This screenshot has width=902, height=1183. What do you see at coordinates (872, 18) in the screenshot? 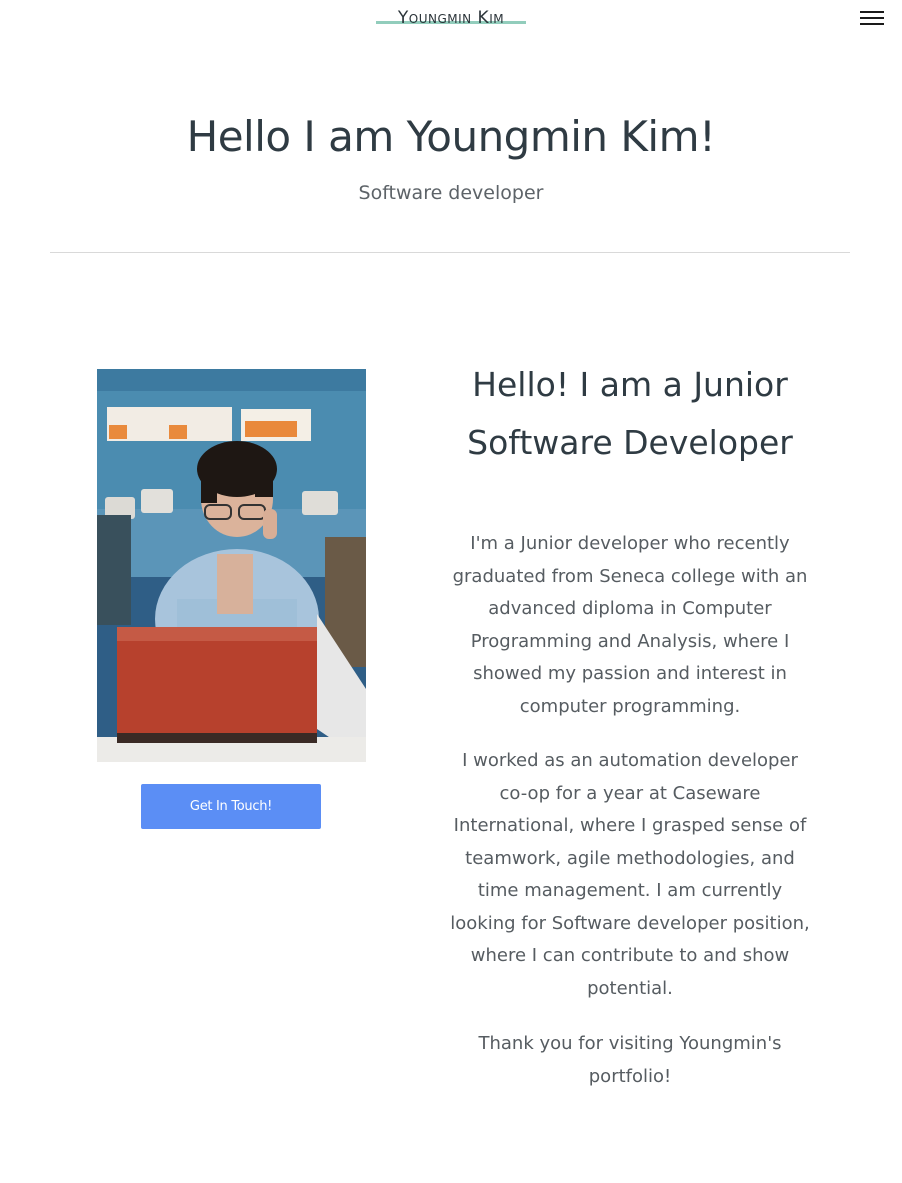
I see `hamburger-menu-icon` at bounding box center [872, 18].